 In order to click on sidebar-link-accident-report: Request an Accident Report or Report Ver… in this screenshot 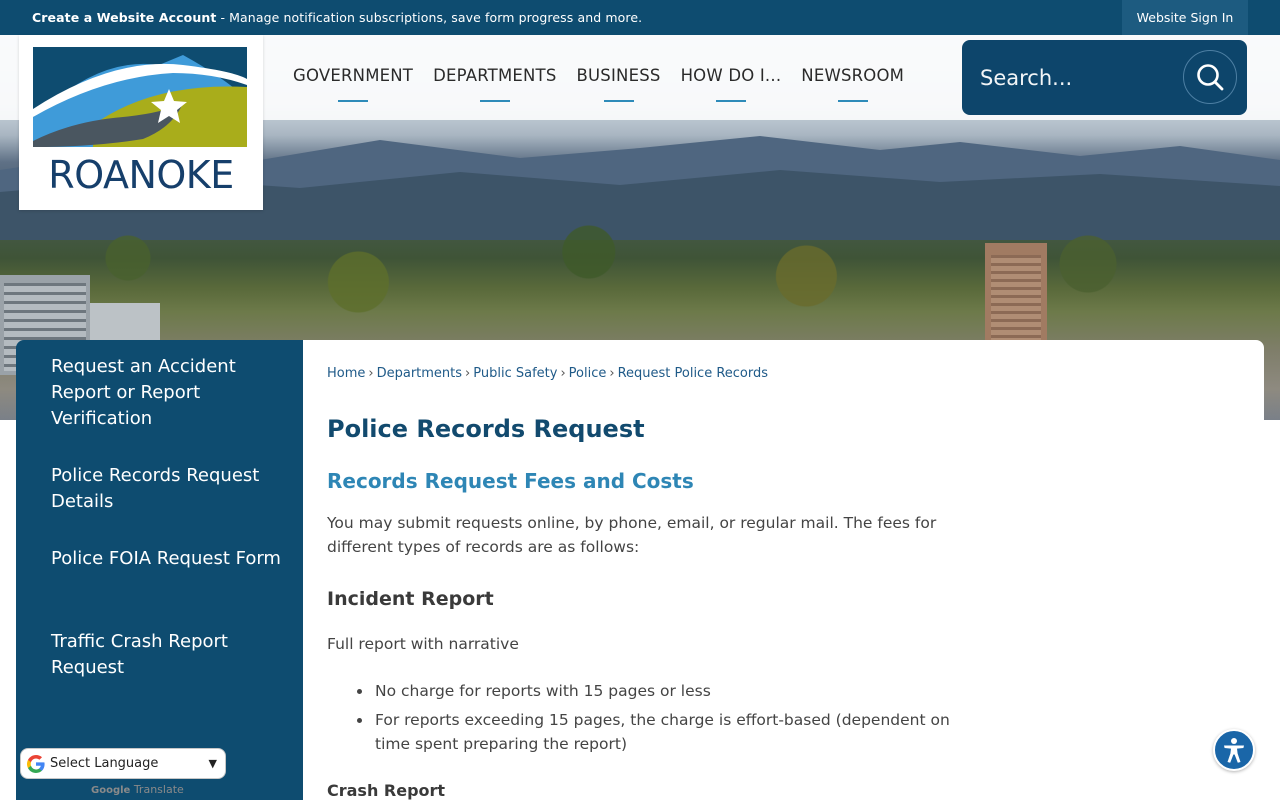, I will do `click(166, 393)`.